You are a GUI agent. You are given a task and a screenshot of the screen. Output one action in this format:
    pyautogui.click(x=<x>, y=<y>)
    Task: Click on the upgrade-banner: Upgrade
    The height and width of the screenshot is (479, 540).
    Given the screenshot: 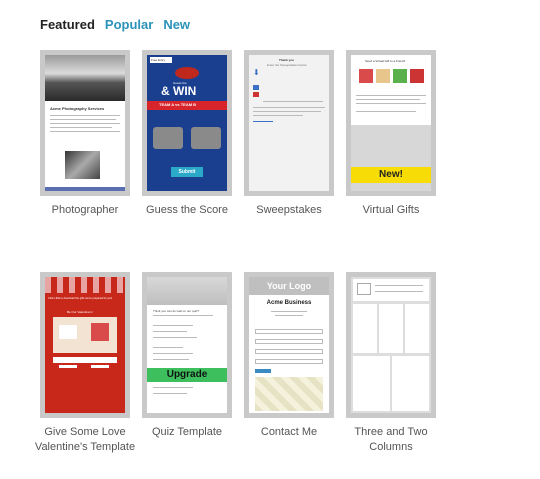 What is the action you would take?
    pyautogui.click(x=187, y=375)
    